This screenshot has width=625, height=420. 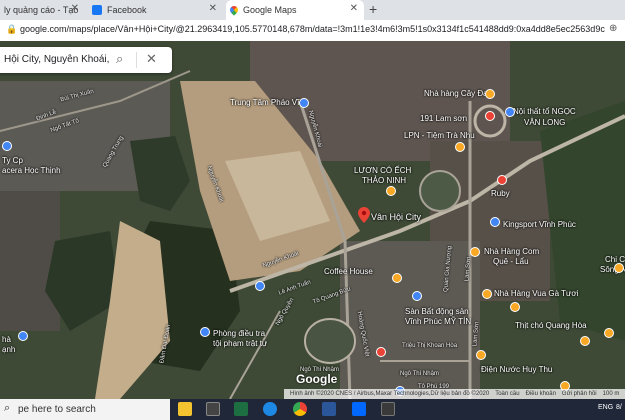 What do you see at coordinates (240, 343) in the screenshot?
I see `place-label: tội phạm trật tự` at bounding box center [240, 343].